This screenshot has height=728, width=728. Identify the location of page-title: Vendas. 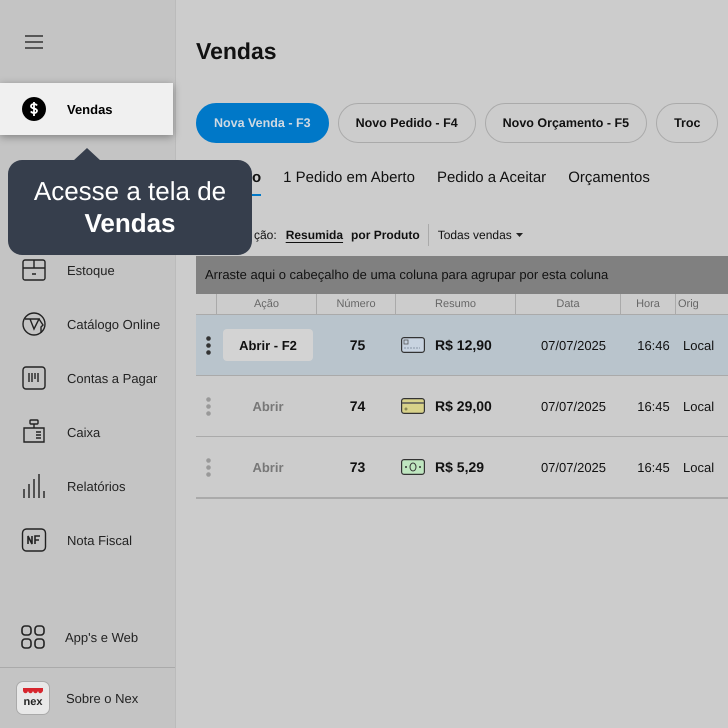
(237, 51).